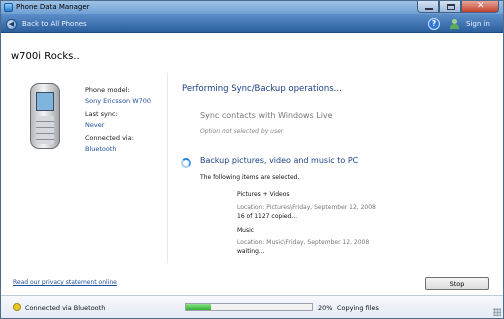  Describe the element at coordinates (358, 308) in the screenshot. I see `progress-label: Copying files` at that location.